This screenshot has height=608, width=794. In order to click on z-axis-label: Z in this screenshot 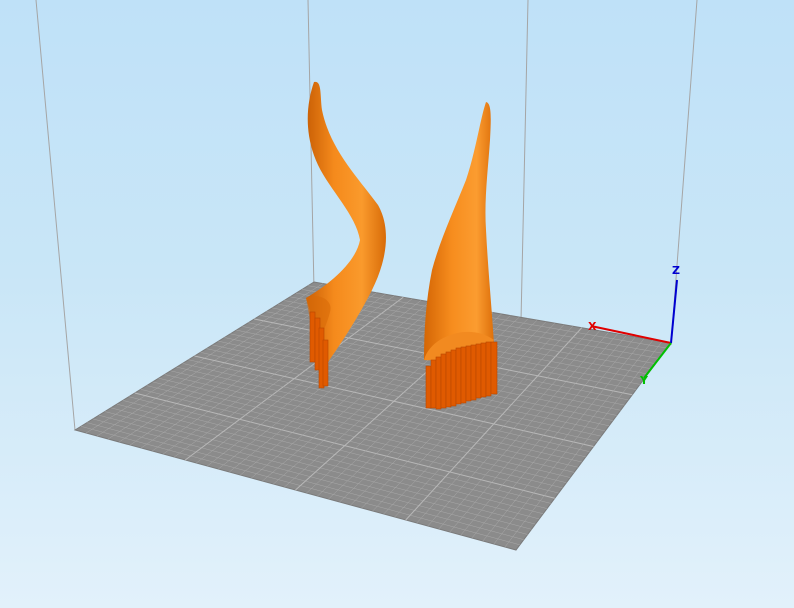, I will do `click(676, 270)`.